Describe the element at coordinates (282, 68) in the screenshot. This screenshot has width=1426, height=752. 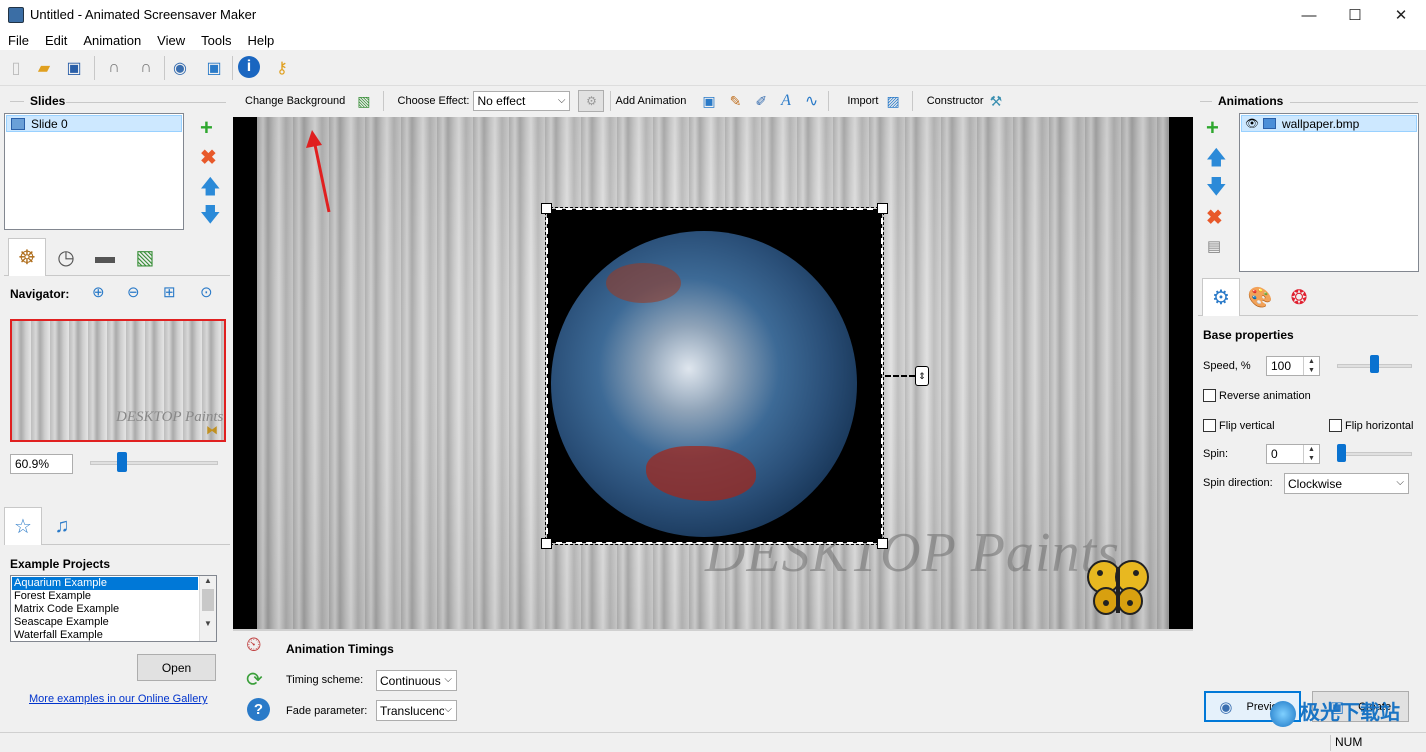
I see `key-icon: ⚷` at that location.